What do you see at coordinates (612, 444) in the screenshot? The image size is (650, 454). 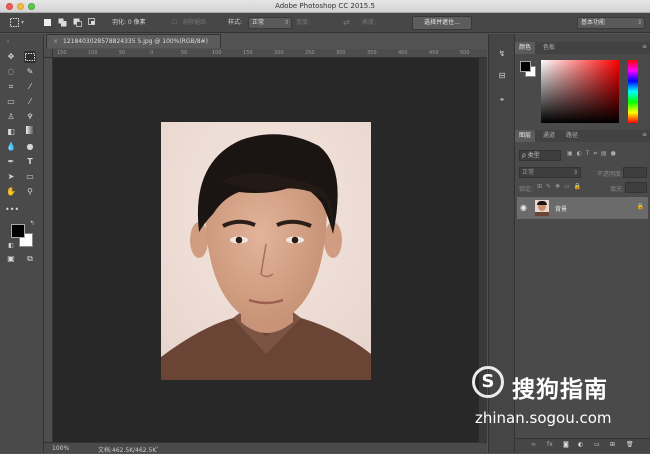 I see `new-layer-icon: ⊞` at bounding box center [612, 444].